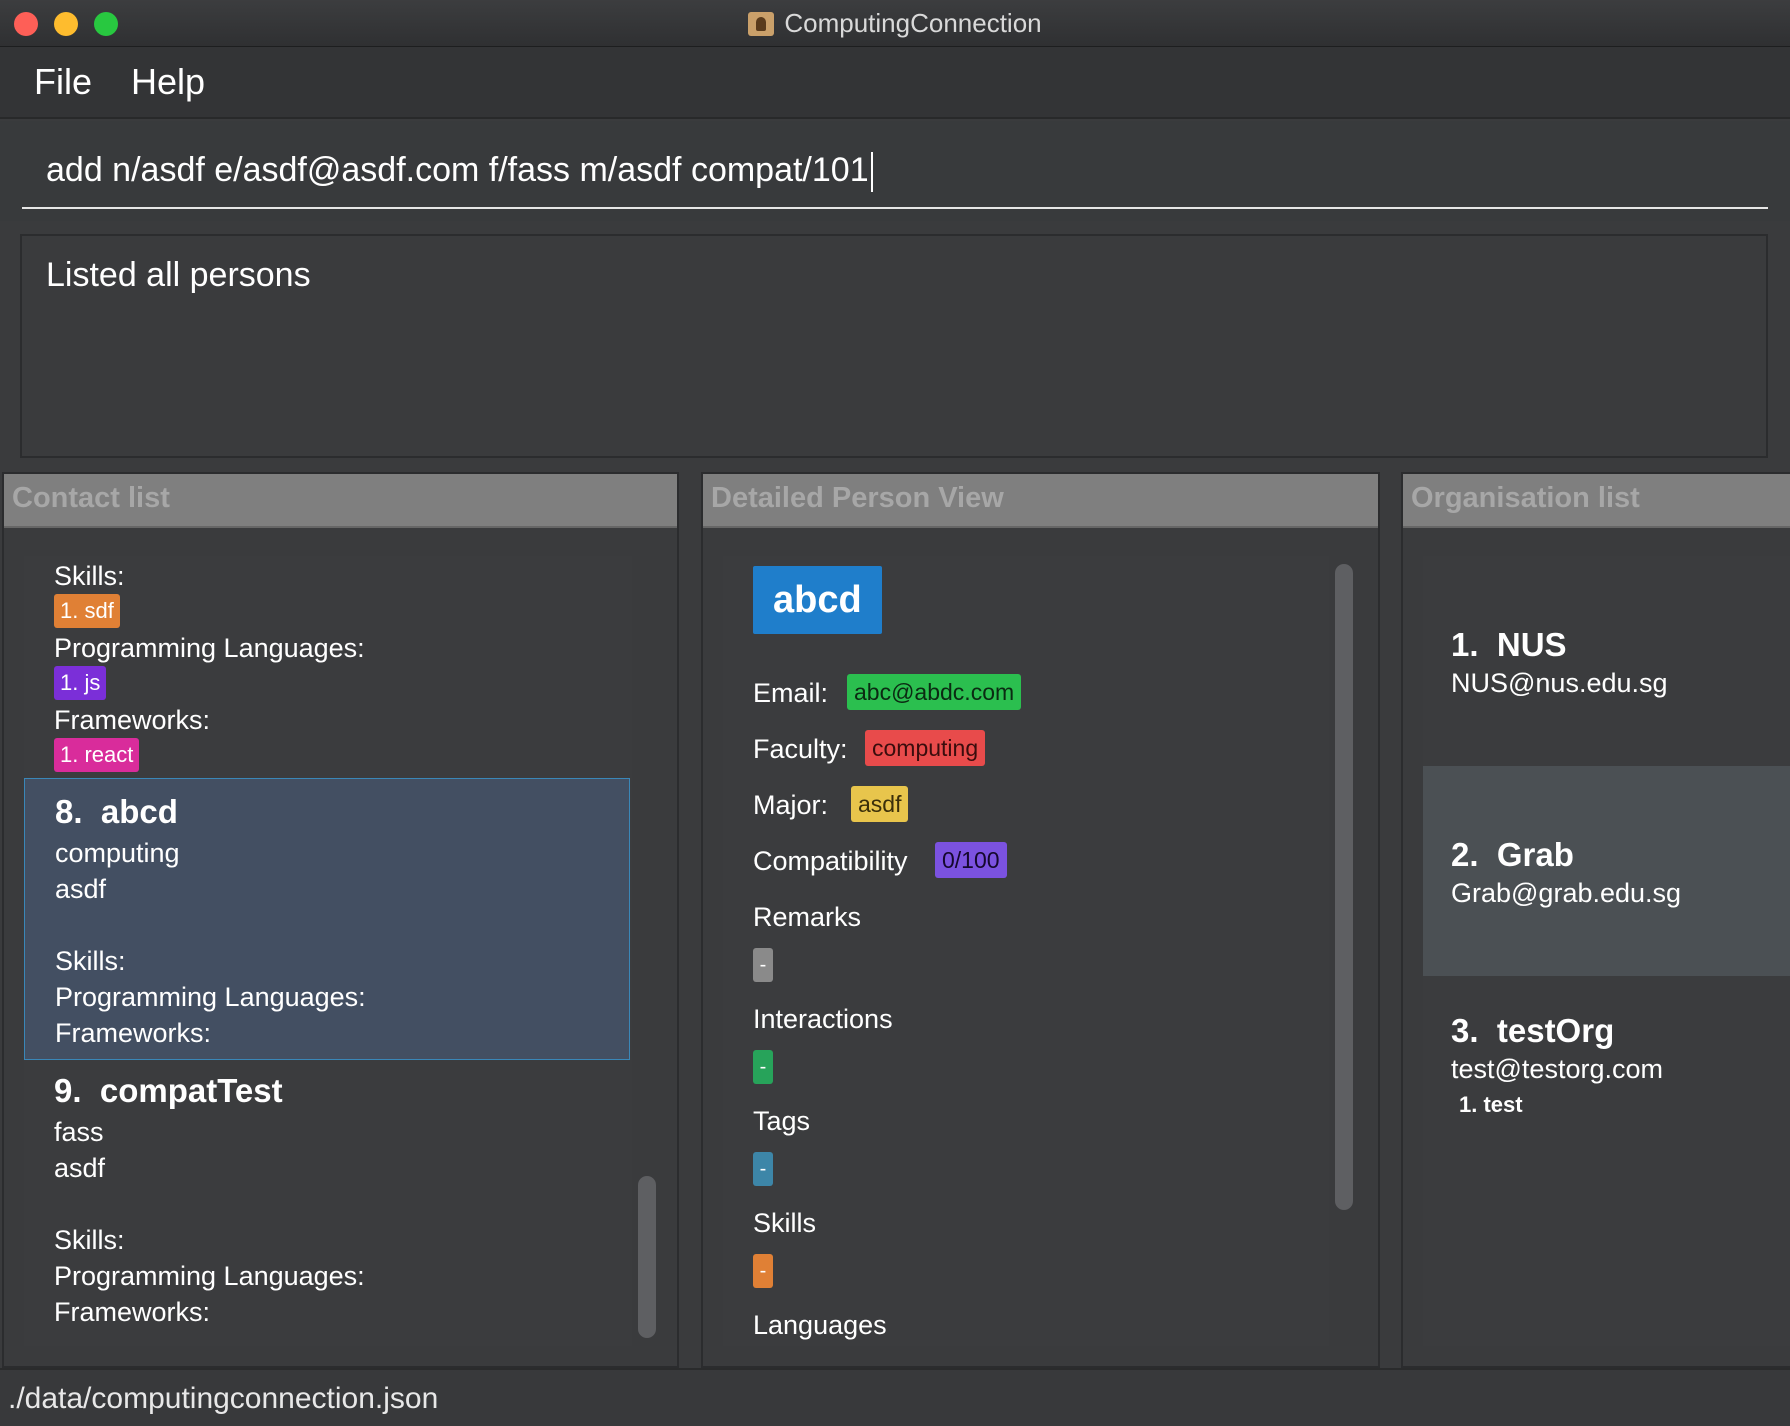  Describe the element at coordinates (1559, 683) in the screenshot. I see `org-email: NUS@nus.edu.sg` at that location.